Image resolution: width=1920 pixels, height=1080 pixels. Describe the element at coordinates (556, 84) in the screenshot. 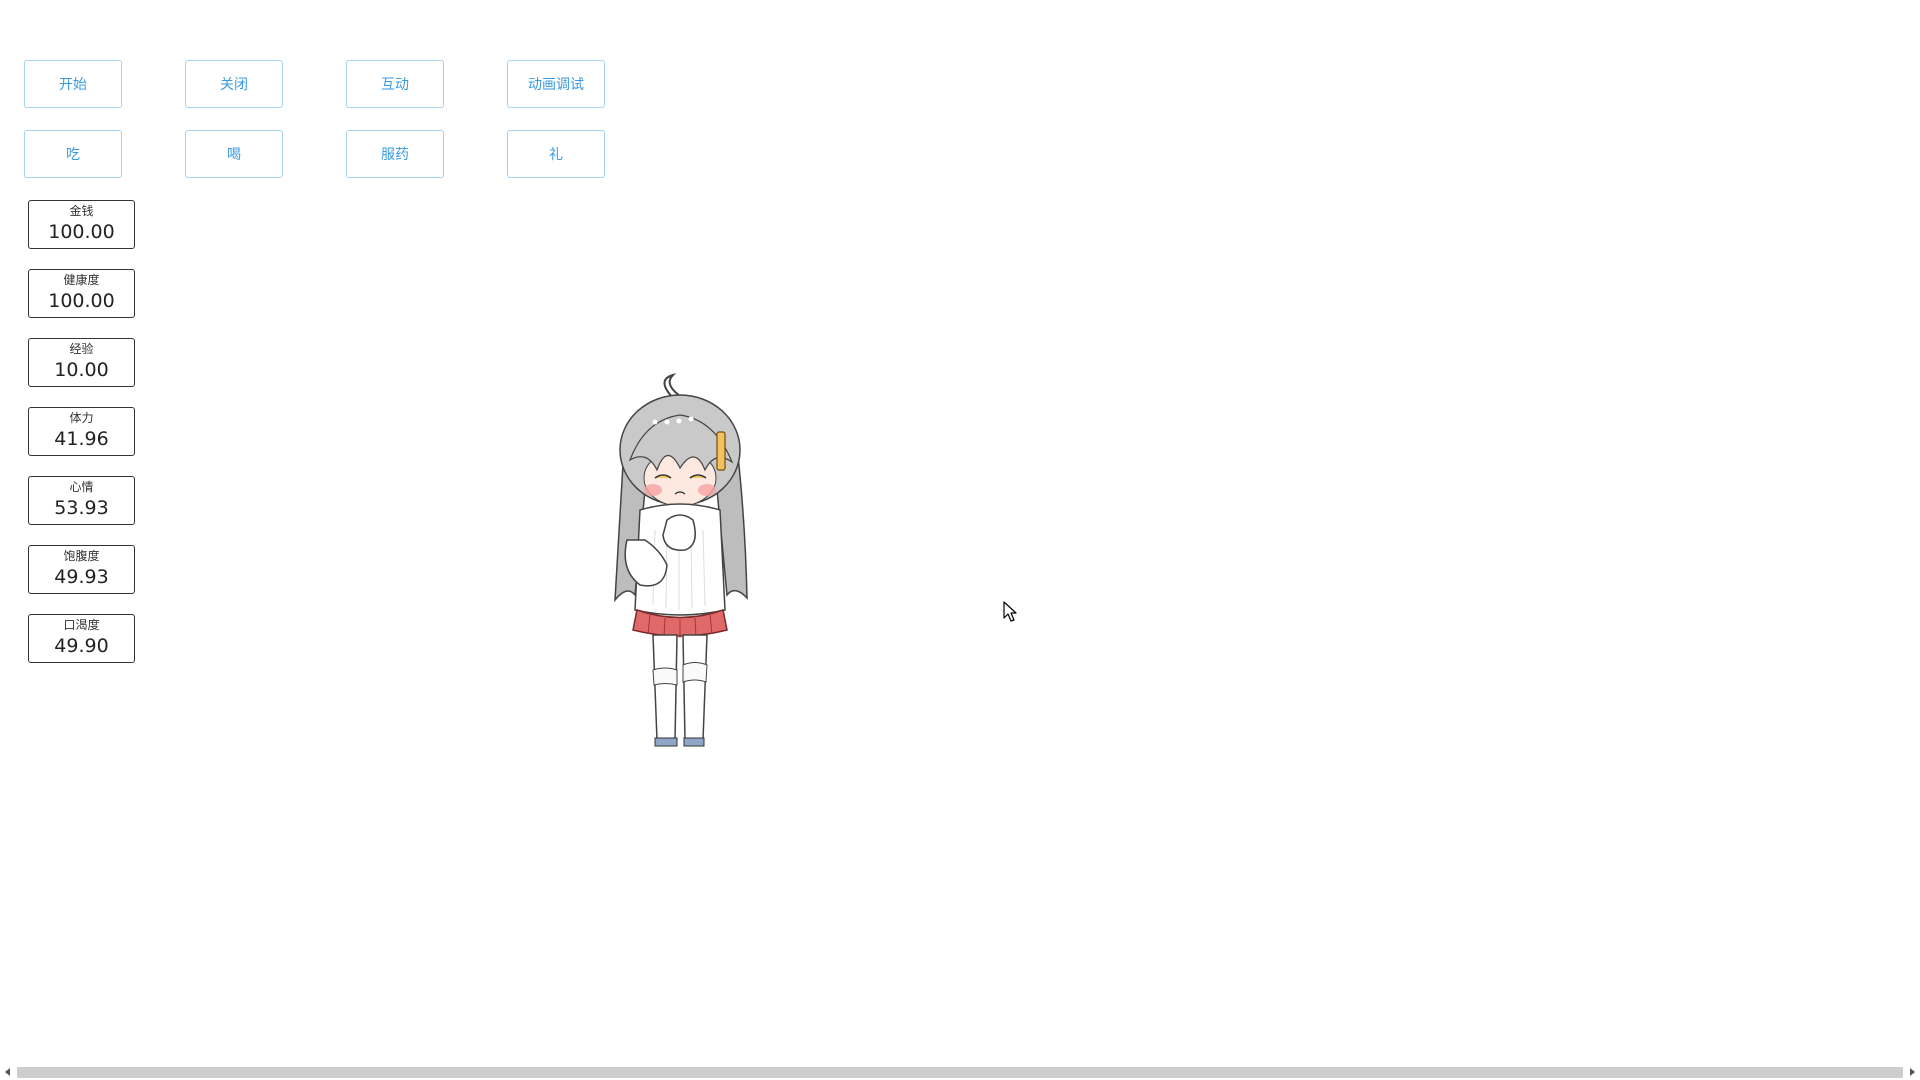

I see `animation-debug-button: 动画调试` at that location.